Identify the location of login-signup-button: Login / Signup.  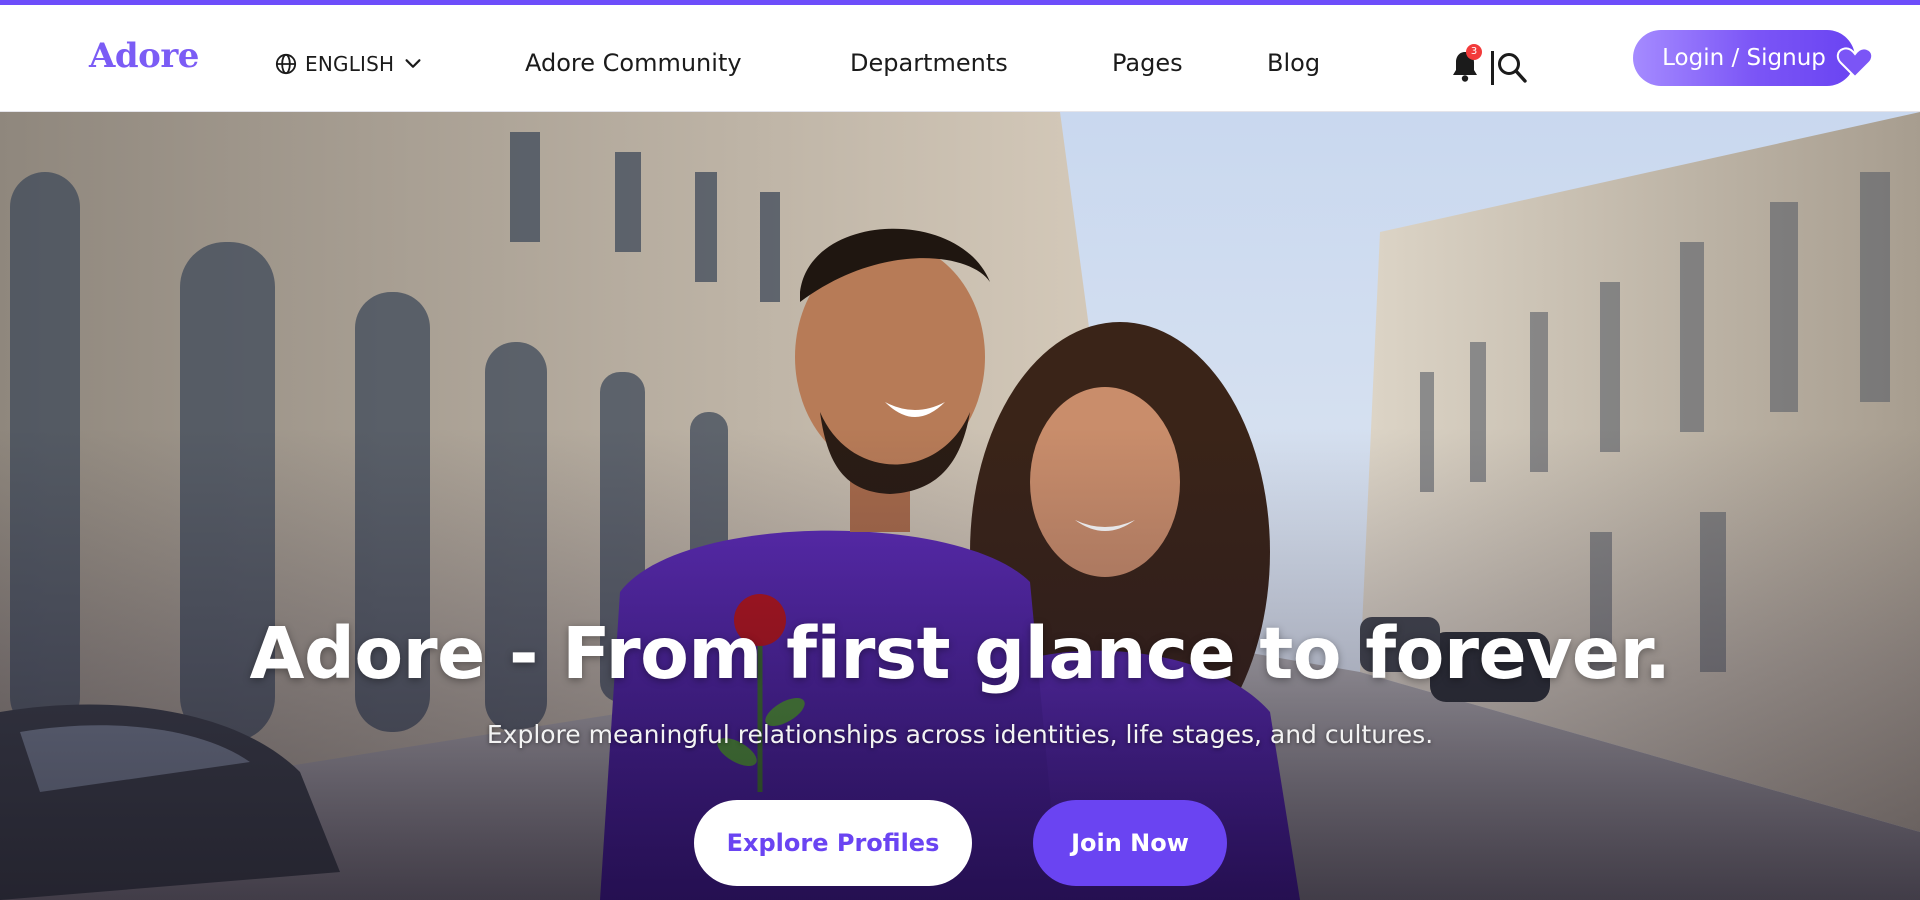
(1744, 58).